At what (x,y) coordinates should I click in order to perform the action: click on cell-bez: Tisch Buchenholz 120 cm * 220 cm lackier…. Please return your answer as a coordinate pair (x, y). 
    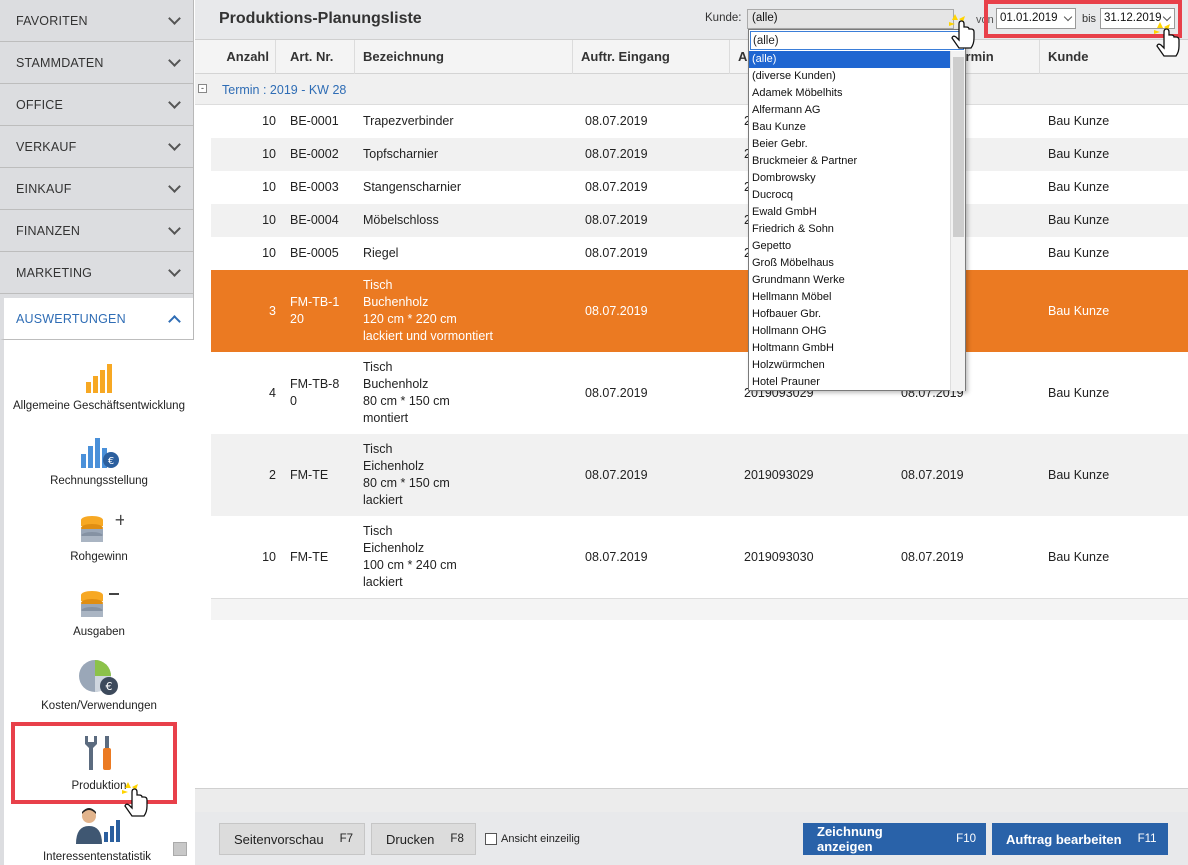
    Looking at the image, I should click on (428, 310).